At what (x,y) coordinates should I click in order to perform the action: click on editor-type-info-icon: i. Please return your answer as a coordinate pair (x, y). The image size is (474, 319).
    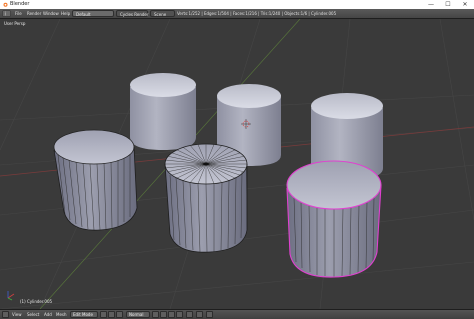
    Looking at the image, I should click on (6, 13).